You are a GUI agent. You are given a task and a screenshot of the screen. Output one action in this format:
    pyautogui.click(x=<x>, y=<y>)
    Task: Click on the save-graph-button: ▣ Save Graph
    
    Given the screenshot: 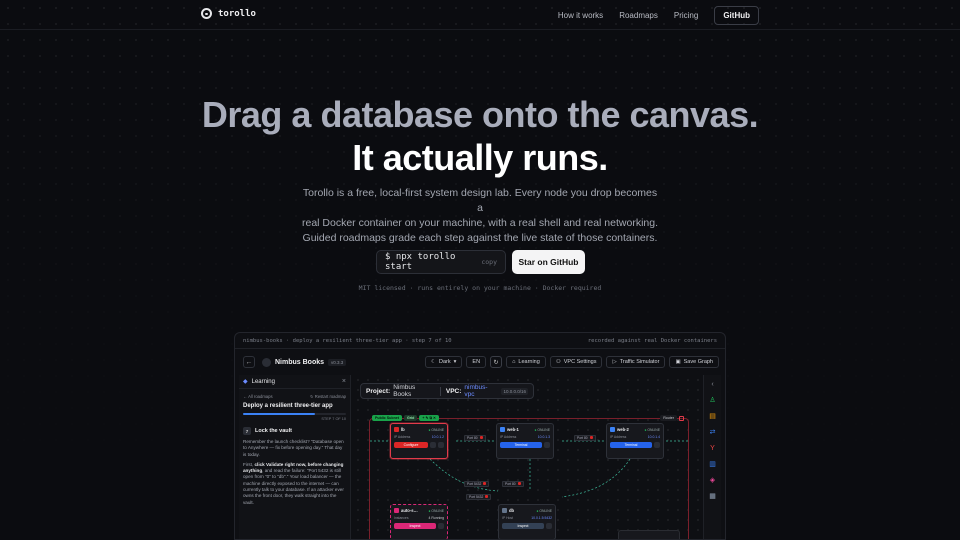 What is the action you would take?
    pyautogui.click(x=694, y=362)
    